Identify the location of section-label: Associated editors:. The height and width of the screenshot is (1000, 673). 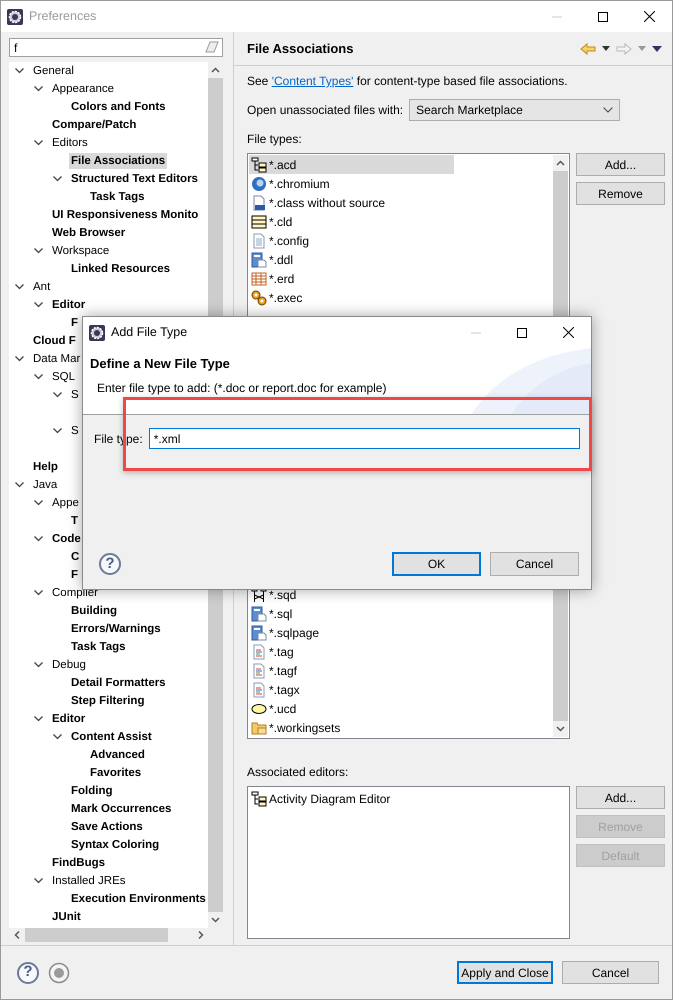
(298, 772).